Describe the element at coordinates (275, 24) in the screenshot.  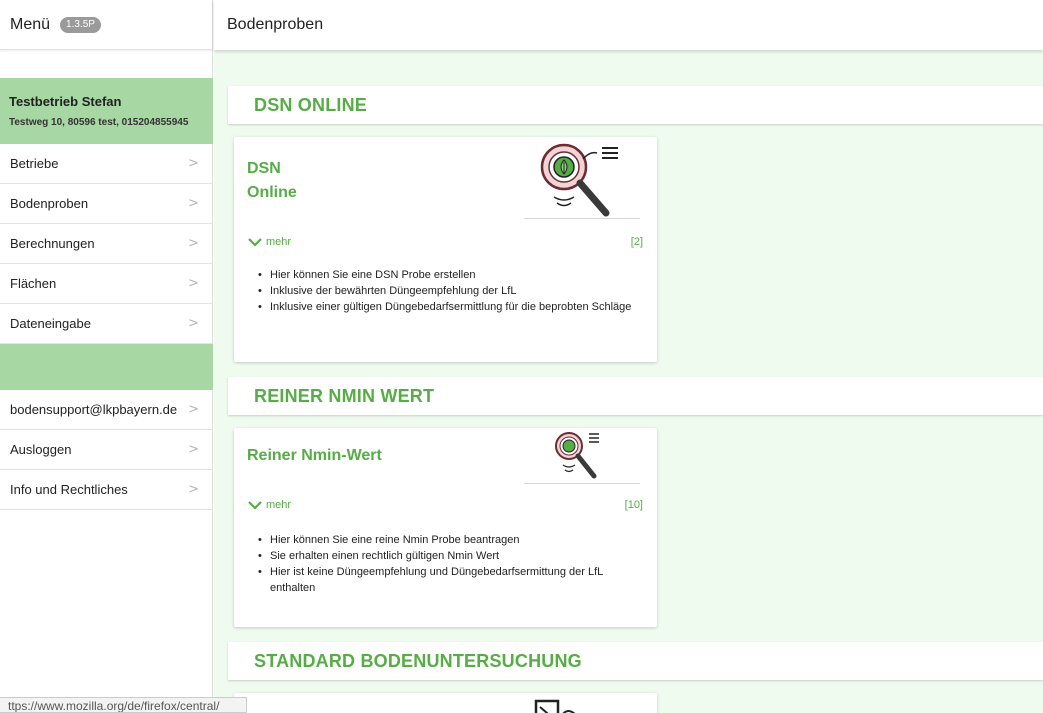
I see `page-title: Bodenproben` at that location.